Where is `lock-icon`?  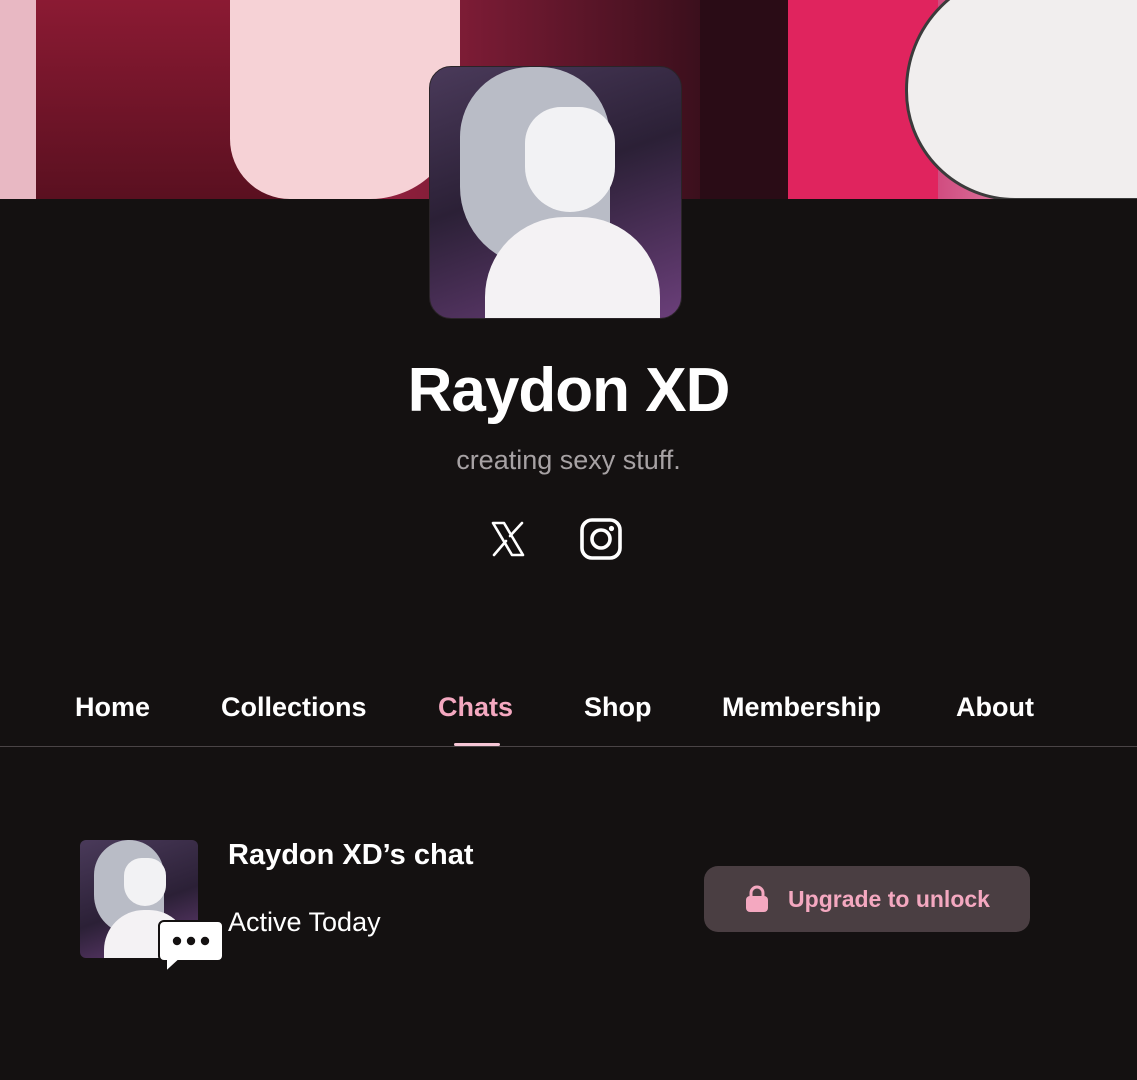 lock-icon is located at coordinates (757, 898).